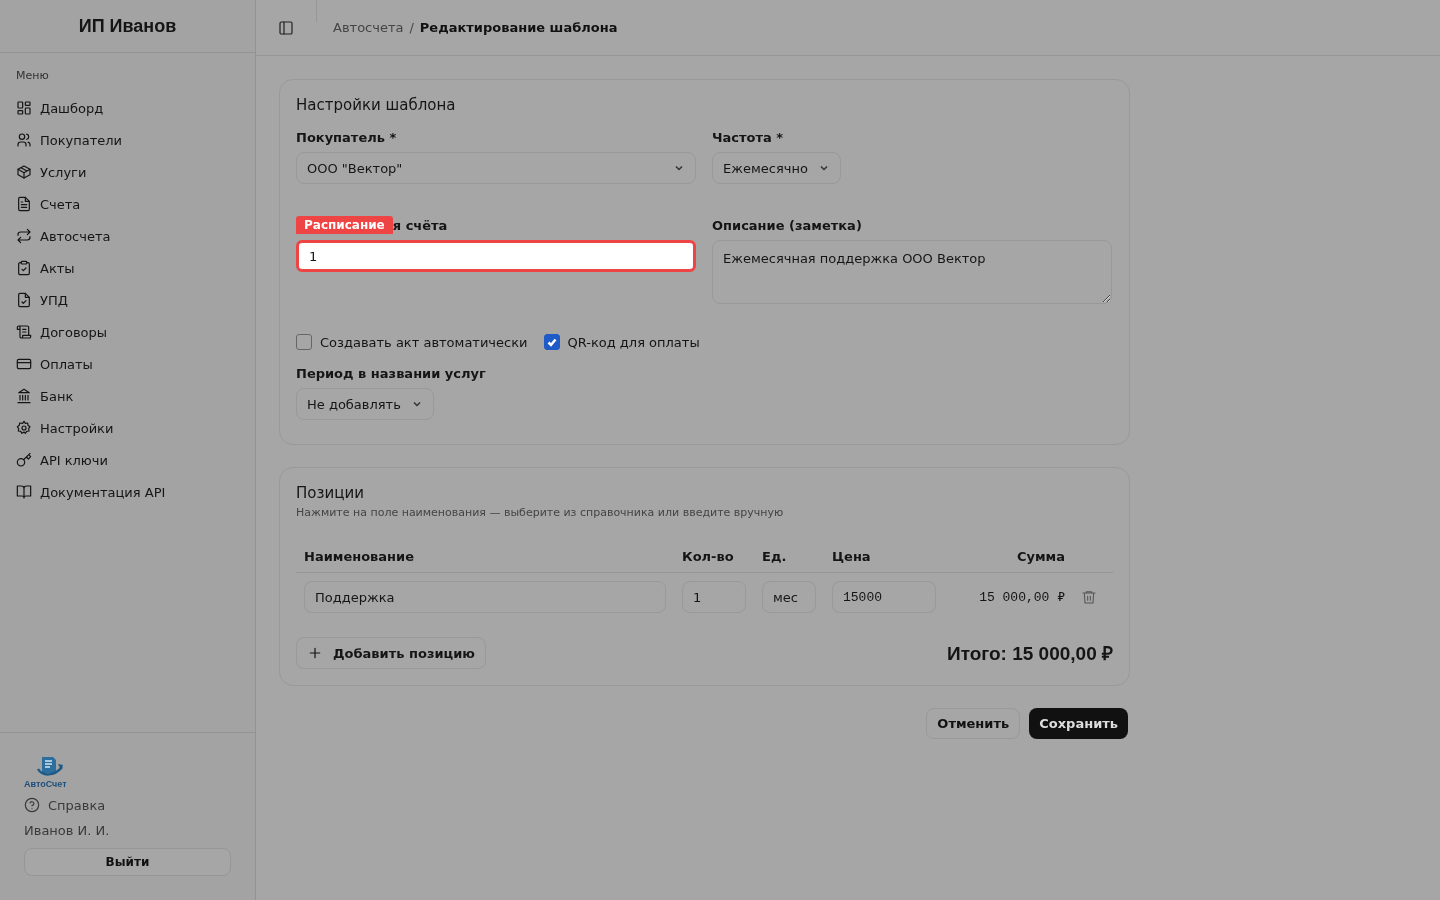 This screenshot has width=1440, height=900. What do you see at coordinates (496, 256) in the screenshot?
I see `day-input: 1` at bounding box center [496, 256].